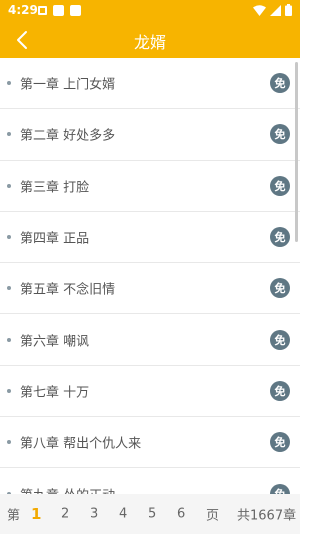 This screenshot has width=320, height=534. Describe the element at coordinates (55, 393) in the screenshot. I see `chapter-title: 第七章 十万` at that location.